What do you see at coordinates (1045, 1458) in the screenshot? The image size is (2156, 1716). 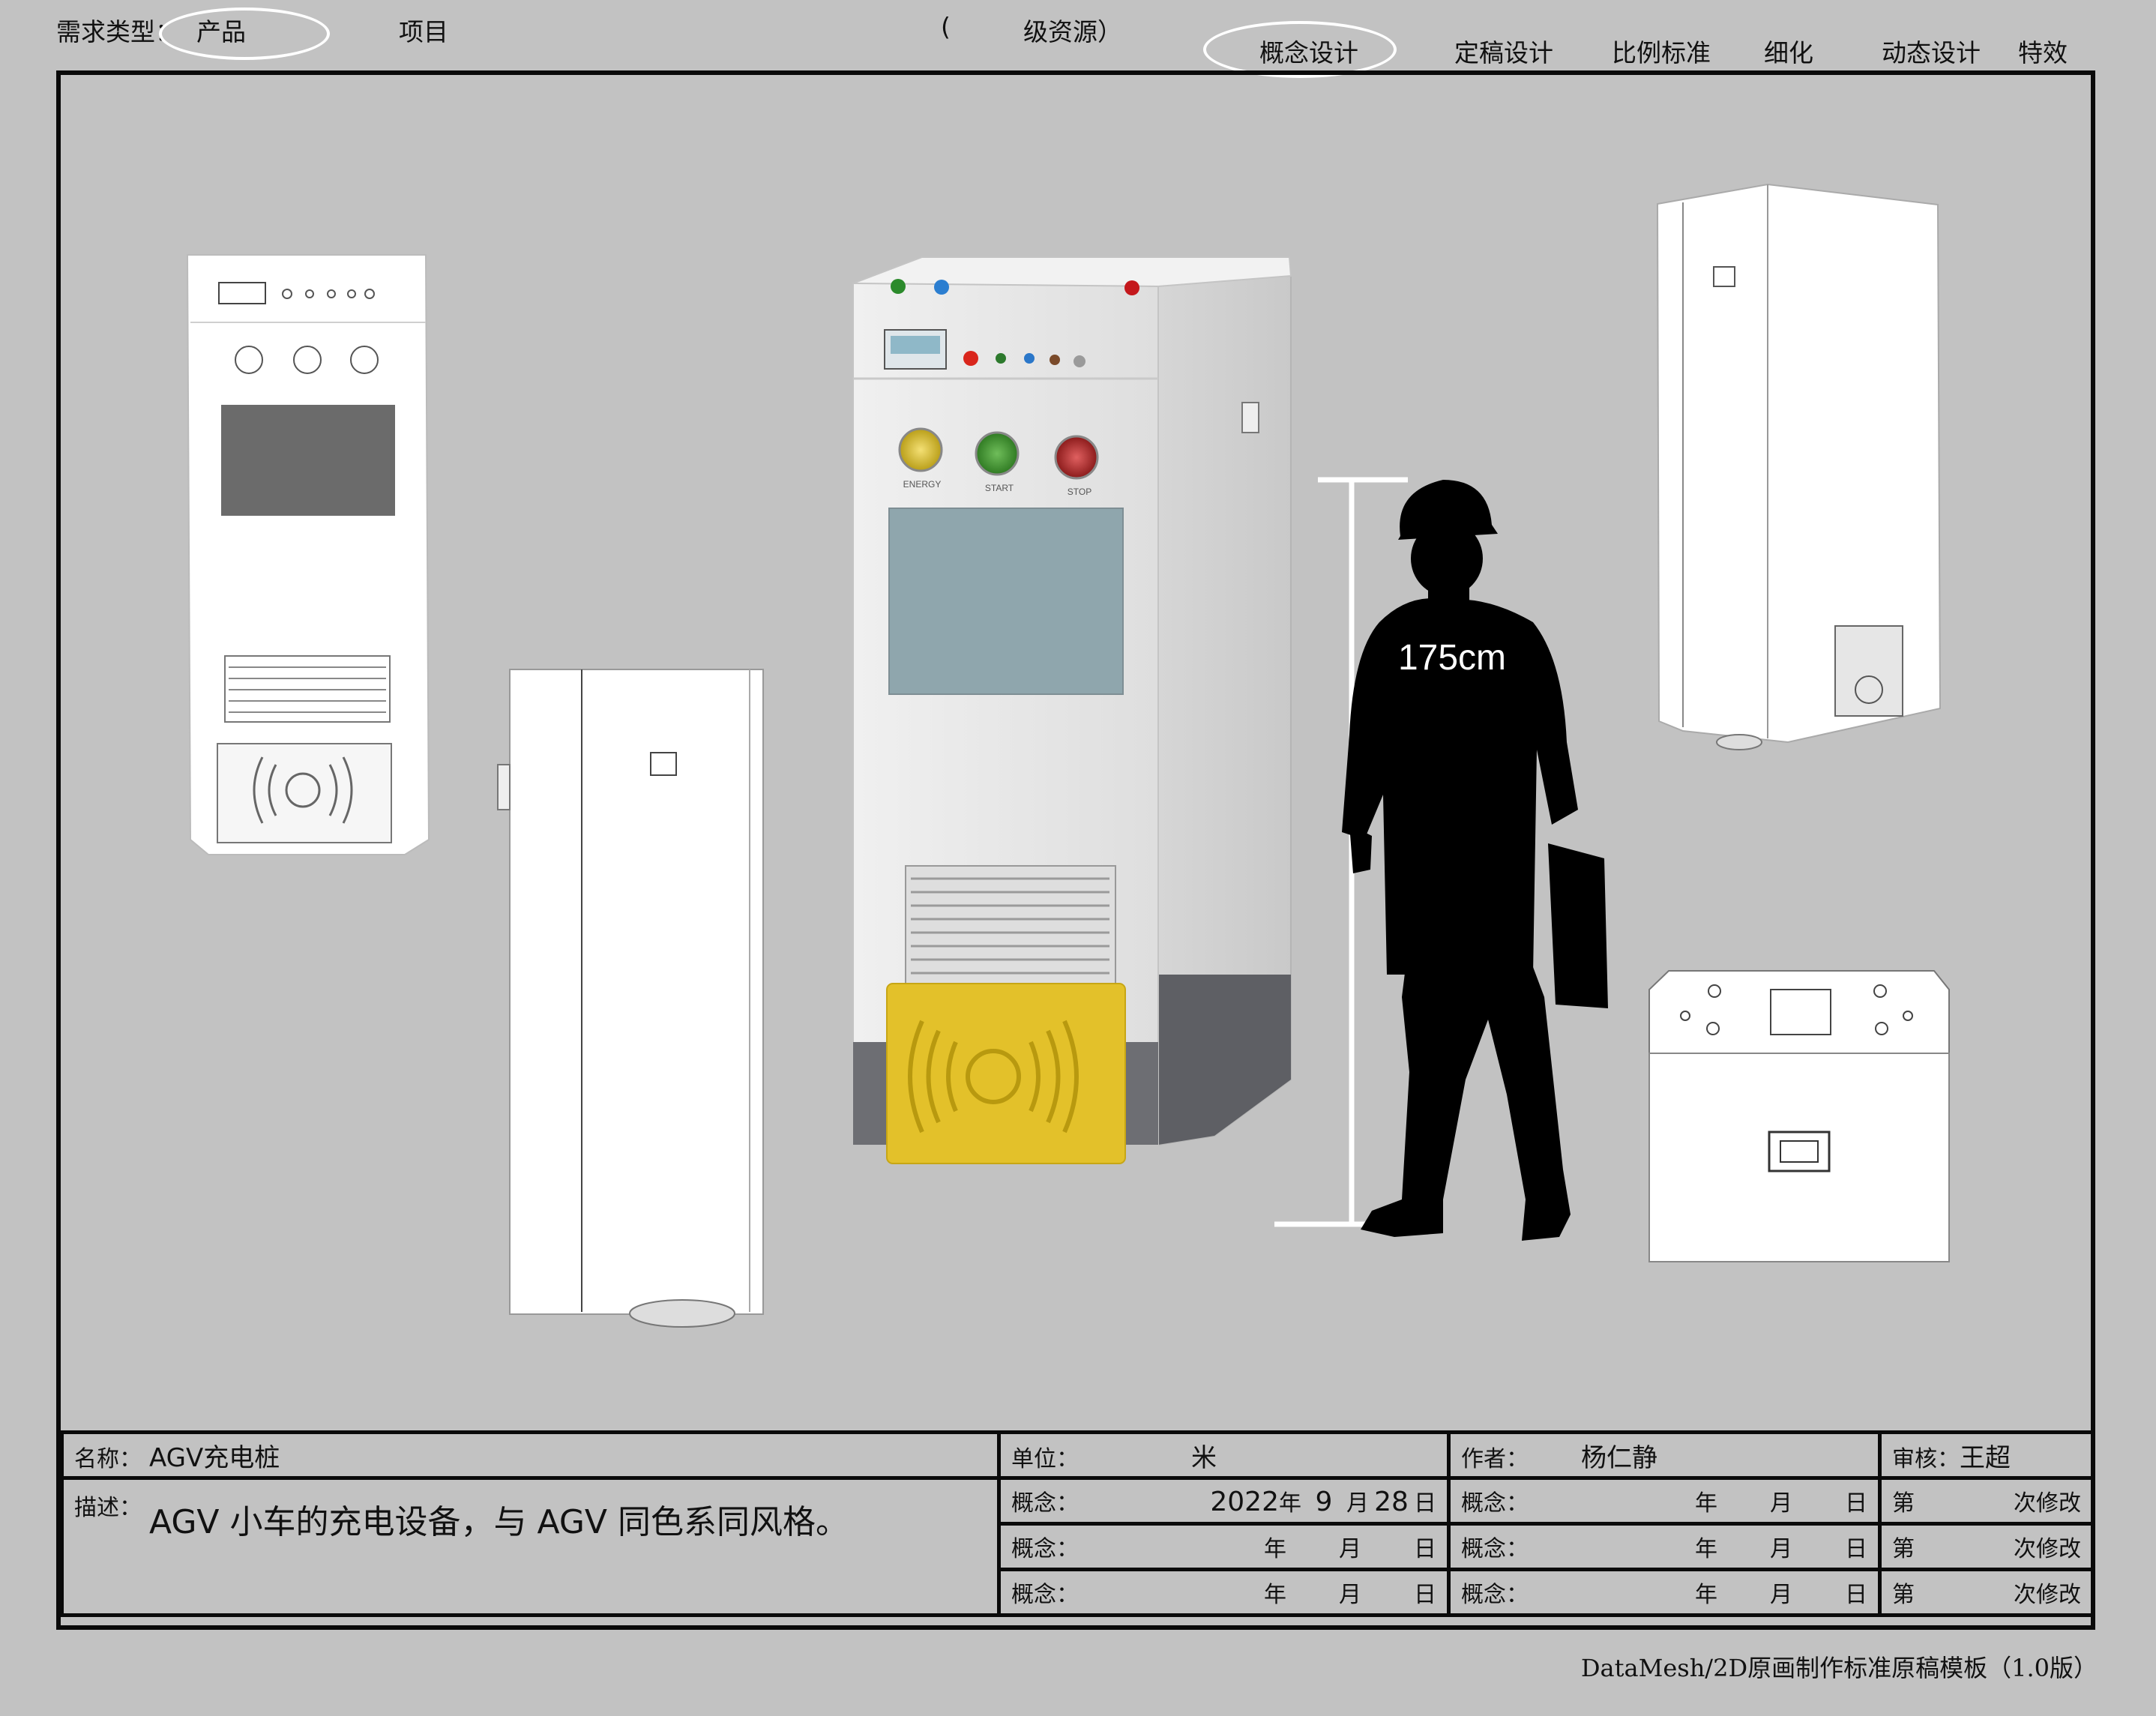 I see `unit-label: 单位：` at bounding box center [1045, 1458].